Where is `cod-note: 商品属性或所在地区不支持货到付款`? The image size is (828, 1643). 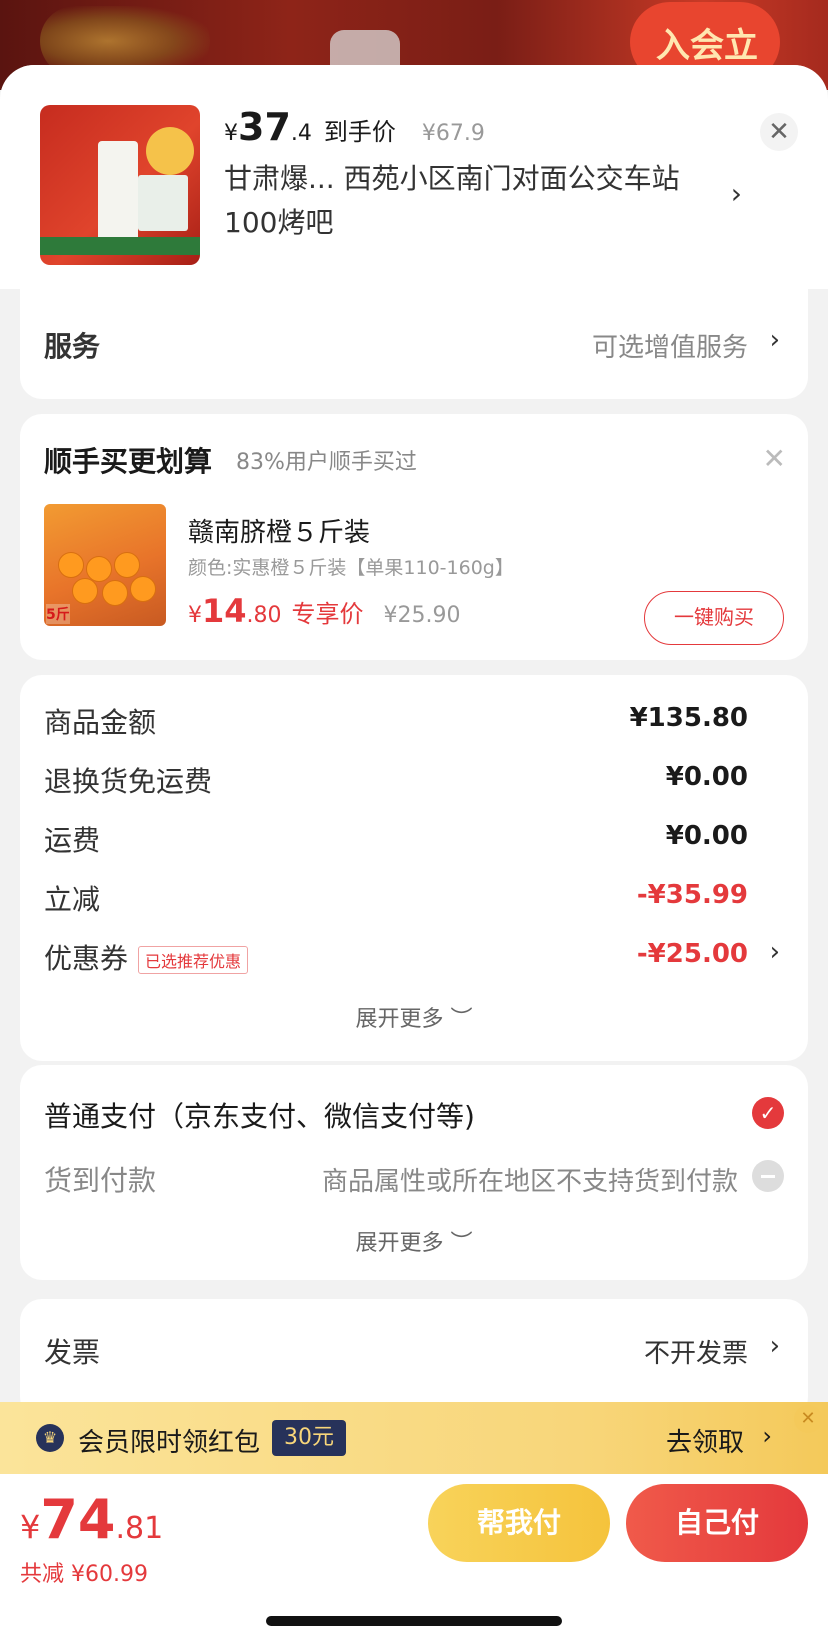 cod-note: 商品属性或所在地区不支持货到付款 is located at coordinates (529, 1182).